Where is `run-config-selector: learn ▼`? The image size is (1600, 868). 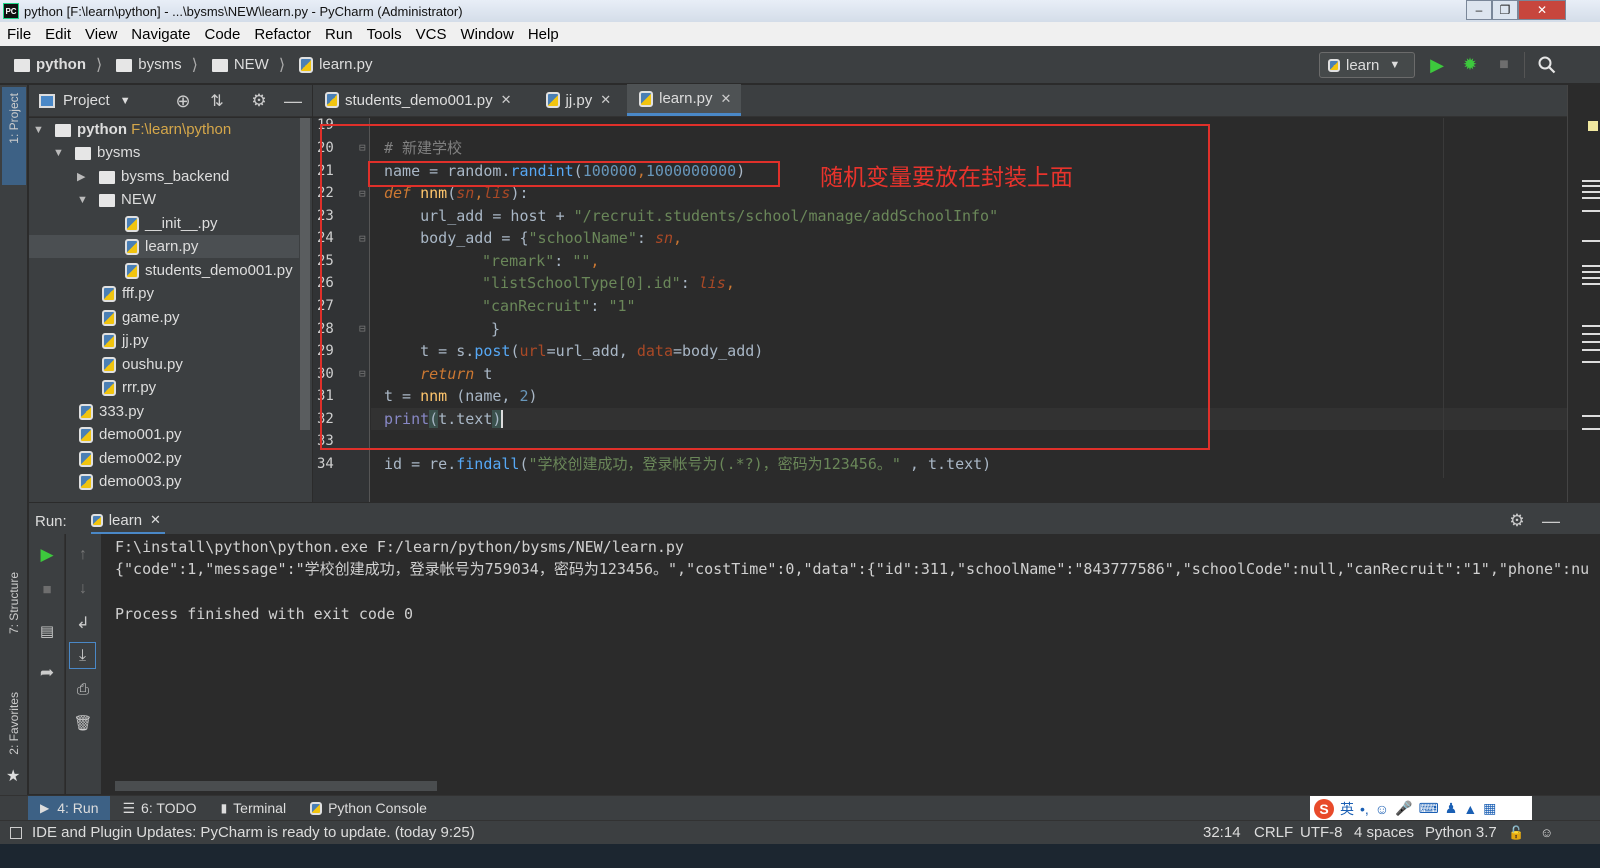 run-config-selector: learn ▼ is located at coordinates (1367, 65).